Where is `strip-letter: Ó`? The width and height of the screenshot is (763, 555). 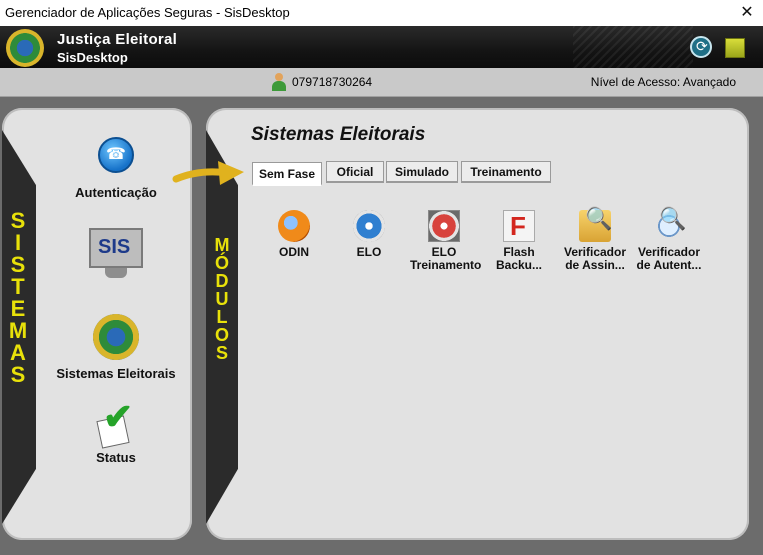 strip-letter: Ó is located at coordinates (221, 263).